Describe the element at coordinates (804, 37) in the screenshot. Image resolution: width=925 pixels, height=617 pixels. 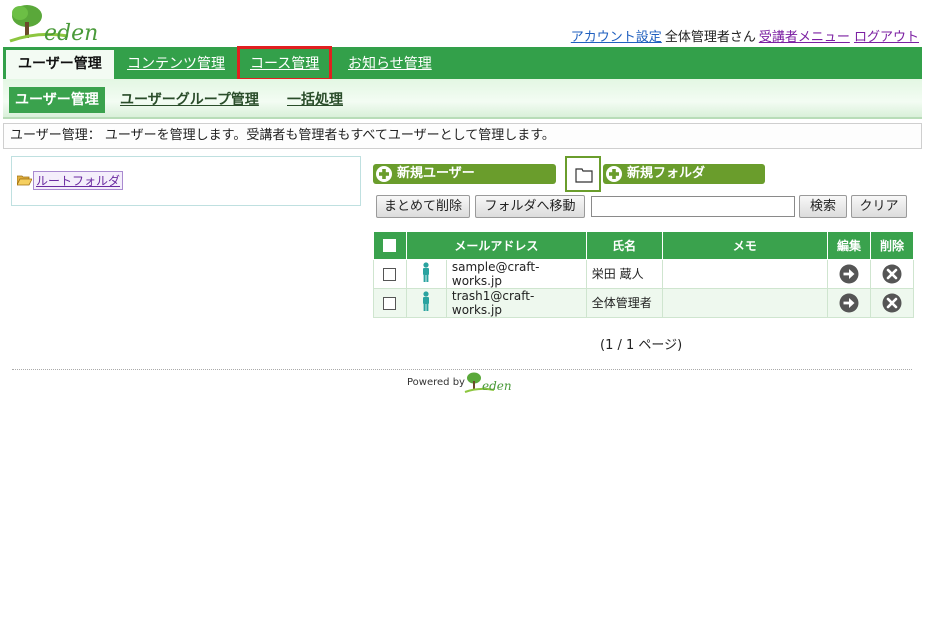
I see `student-menu-link: 受講者メニュー` at that location.